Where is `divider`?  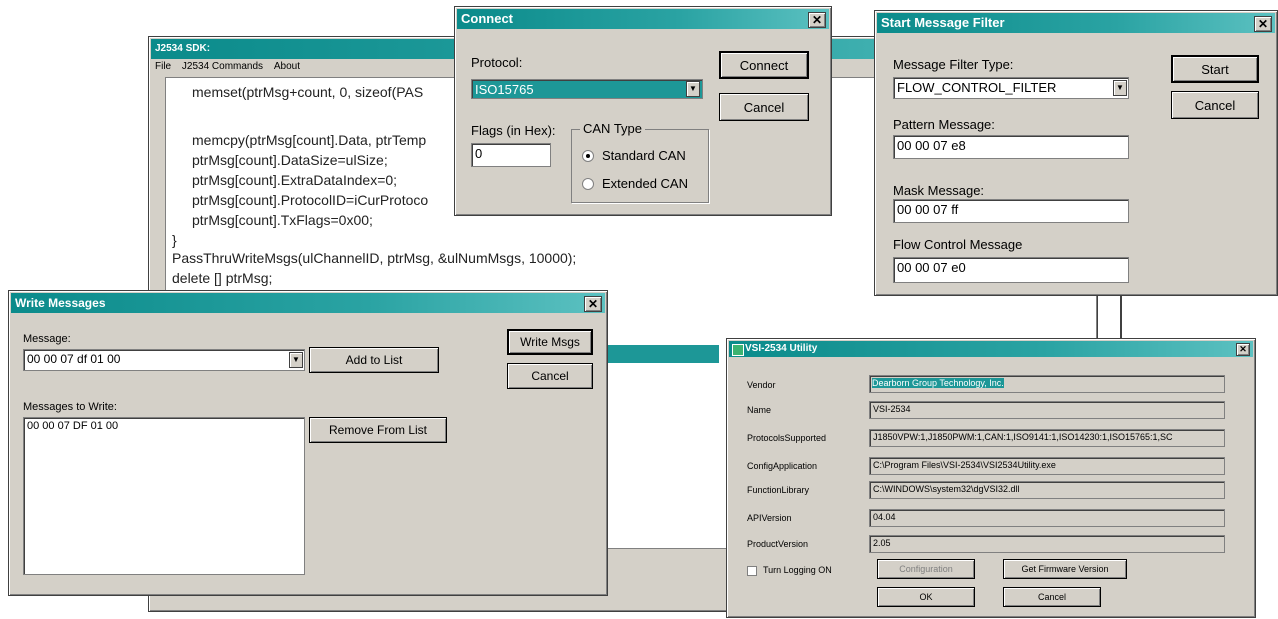
divider is located at coordinates (1121, 319).